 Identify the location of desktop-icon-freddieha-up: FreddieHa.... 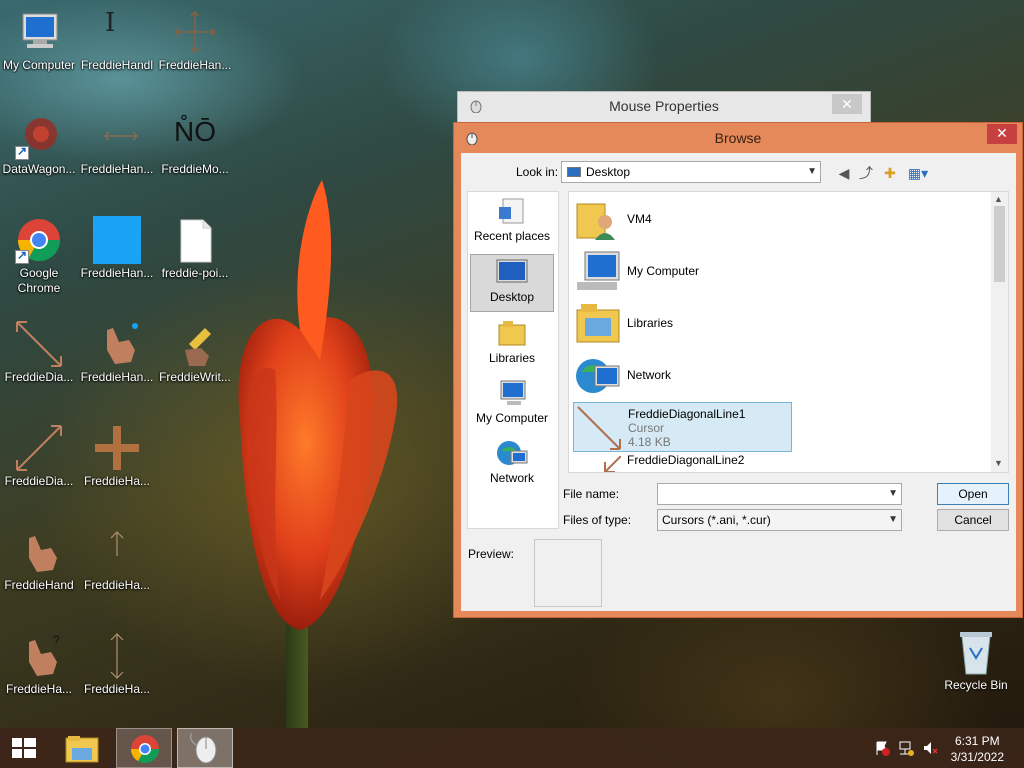
(117, 574).